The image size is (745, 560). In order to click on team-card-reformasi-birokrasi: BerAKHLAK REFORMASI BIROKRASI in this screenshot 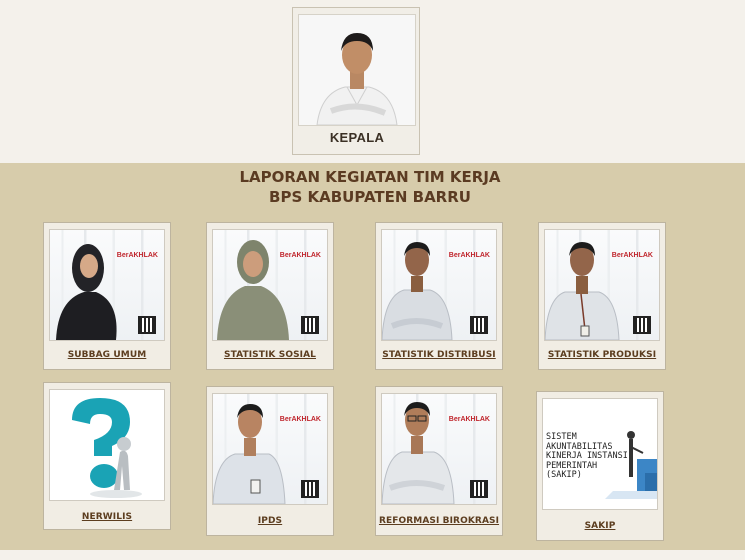, I will do `click(439, 461)`.